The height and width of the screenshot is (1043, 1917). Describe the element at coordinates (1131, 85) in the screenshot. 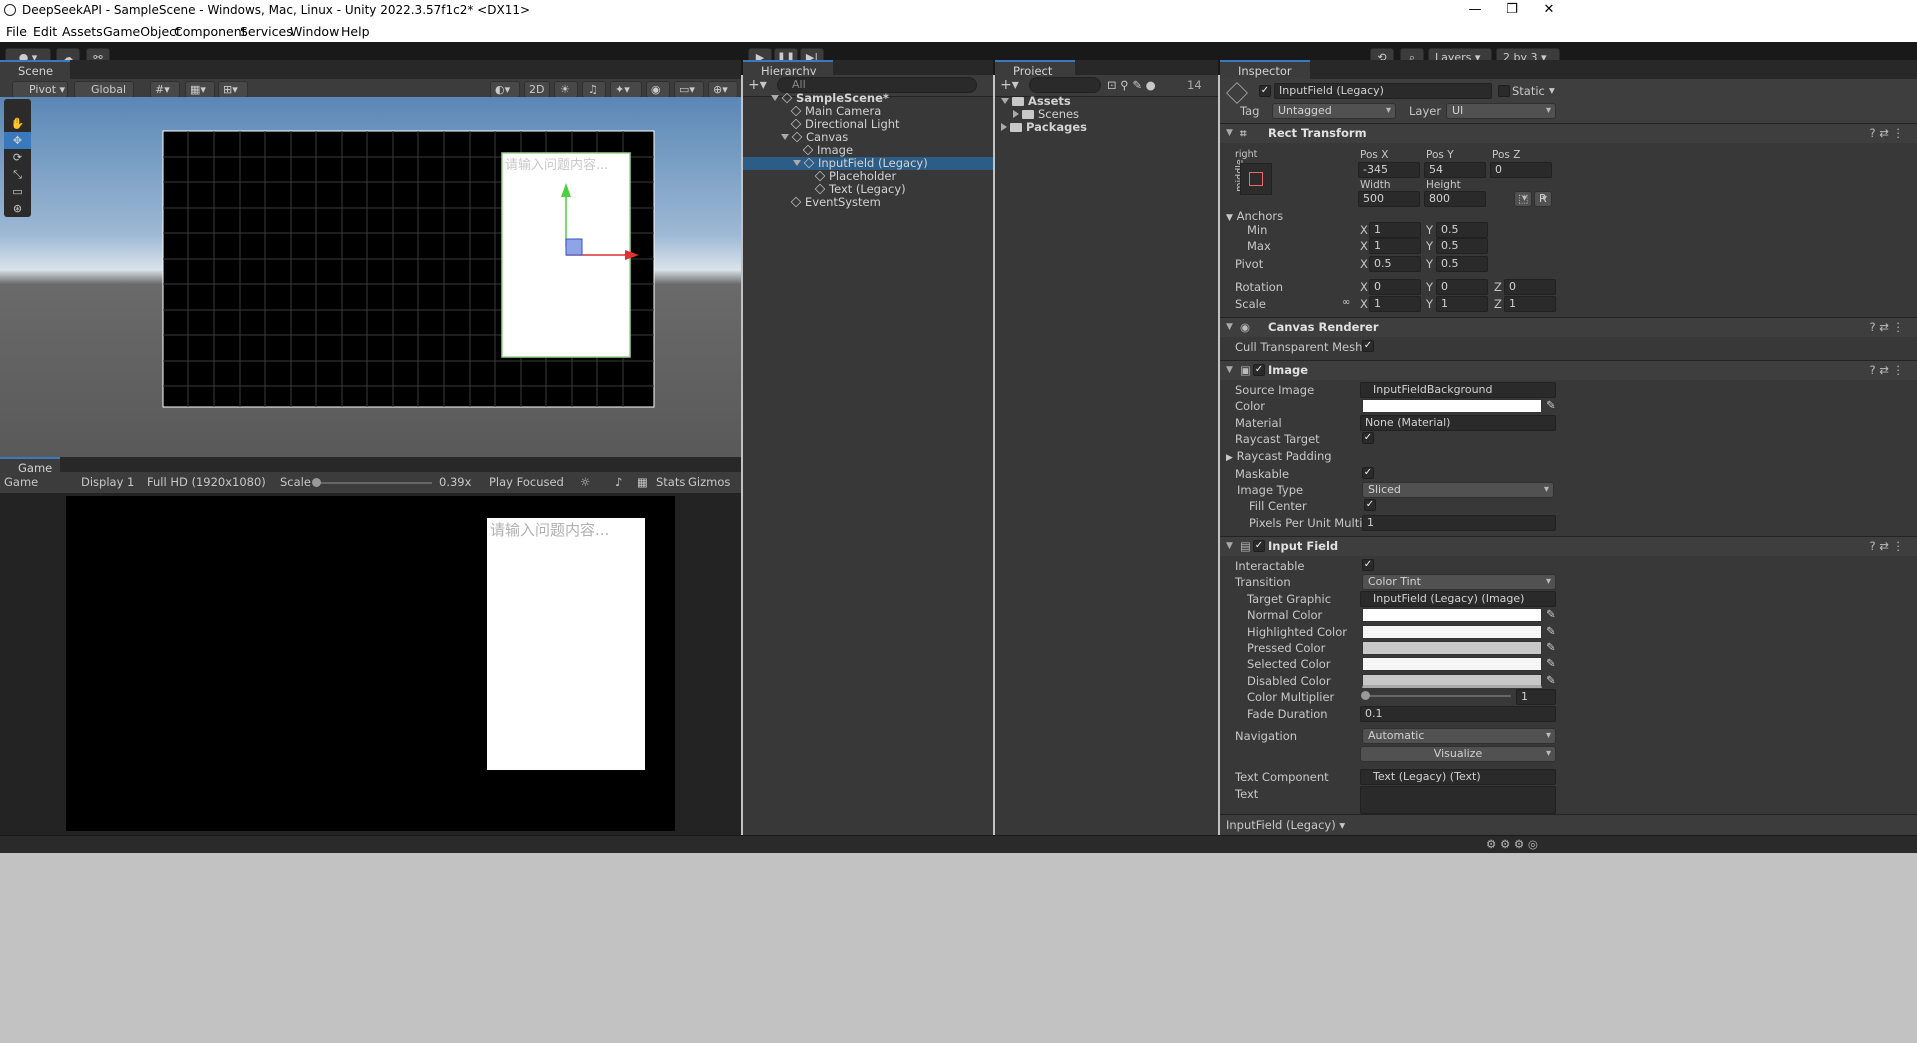

I see `filter-icons: ⊡ ⚲ ✎ ●` at that location.